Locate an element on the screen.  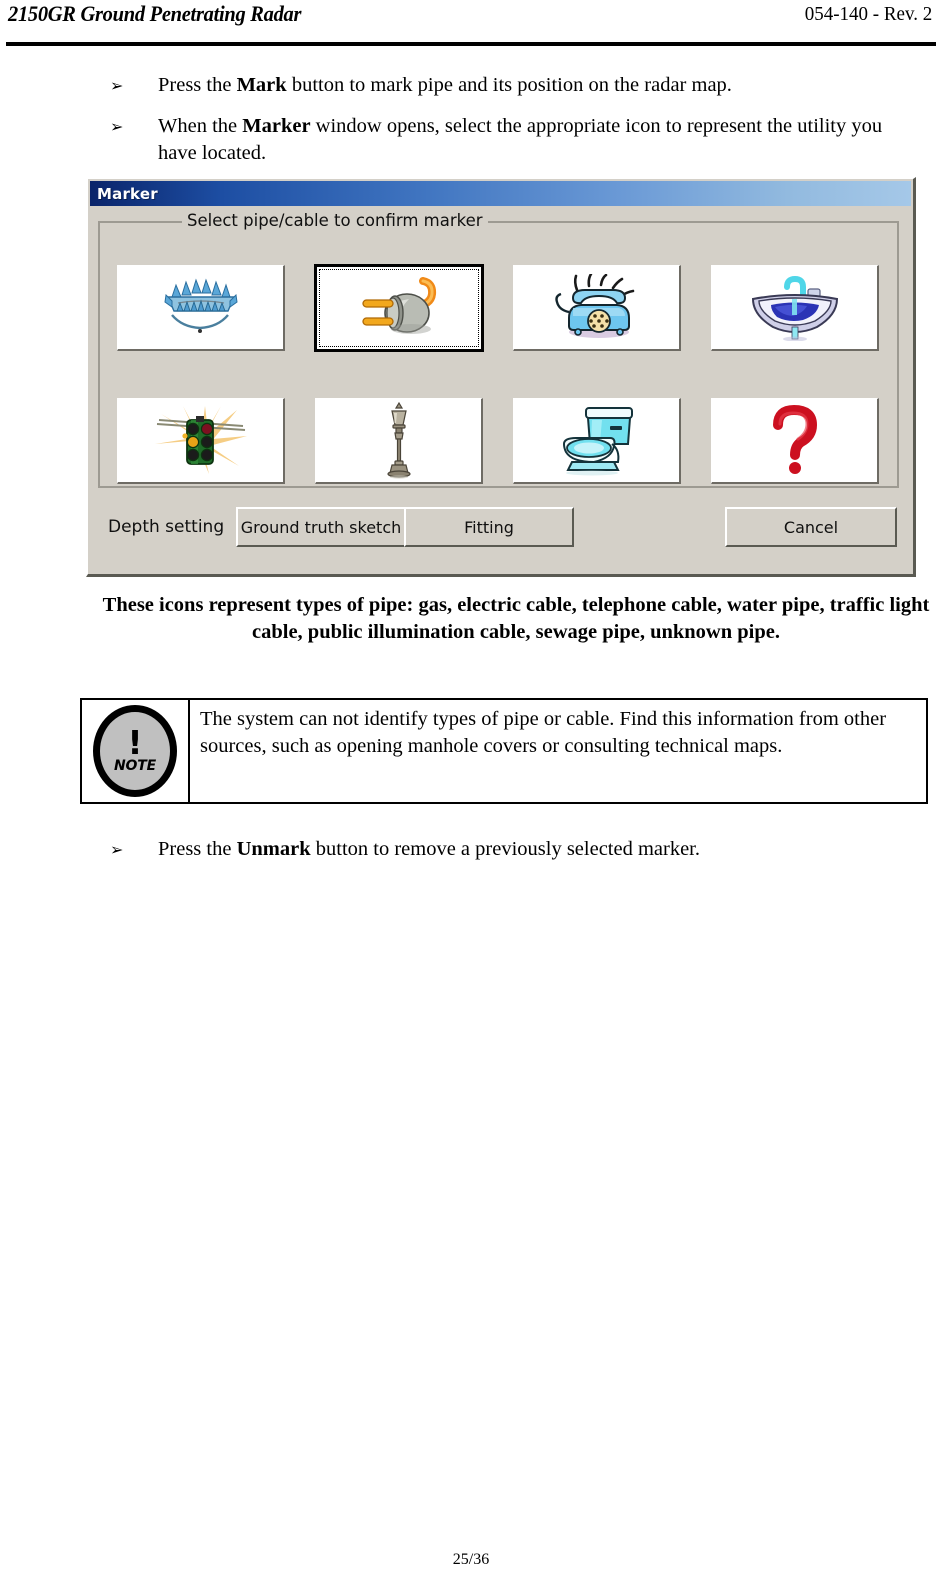
bullet-1-prefix: Press the is located at coordinates (197, 85).